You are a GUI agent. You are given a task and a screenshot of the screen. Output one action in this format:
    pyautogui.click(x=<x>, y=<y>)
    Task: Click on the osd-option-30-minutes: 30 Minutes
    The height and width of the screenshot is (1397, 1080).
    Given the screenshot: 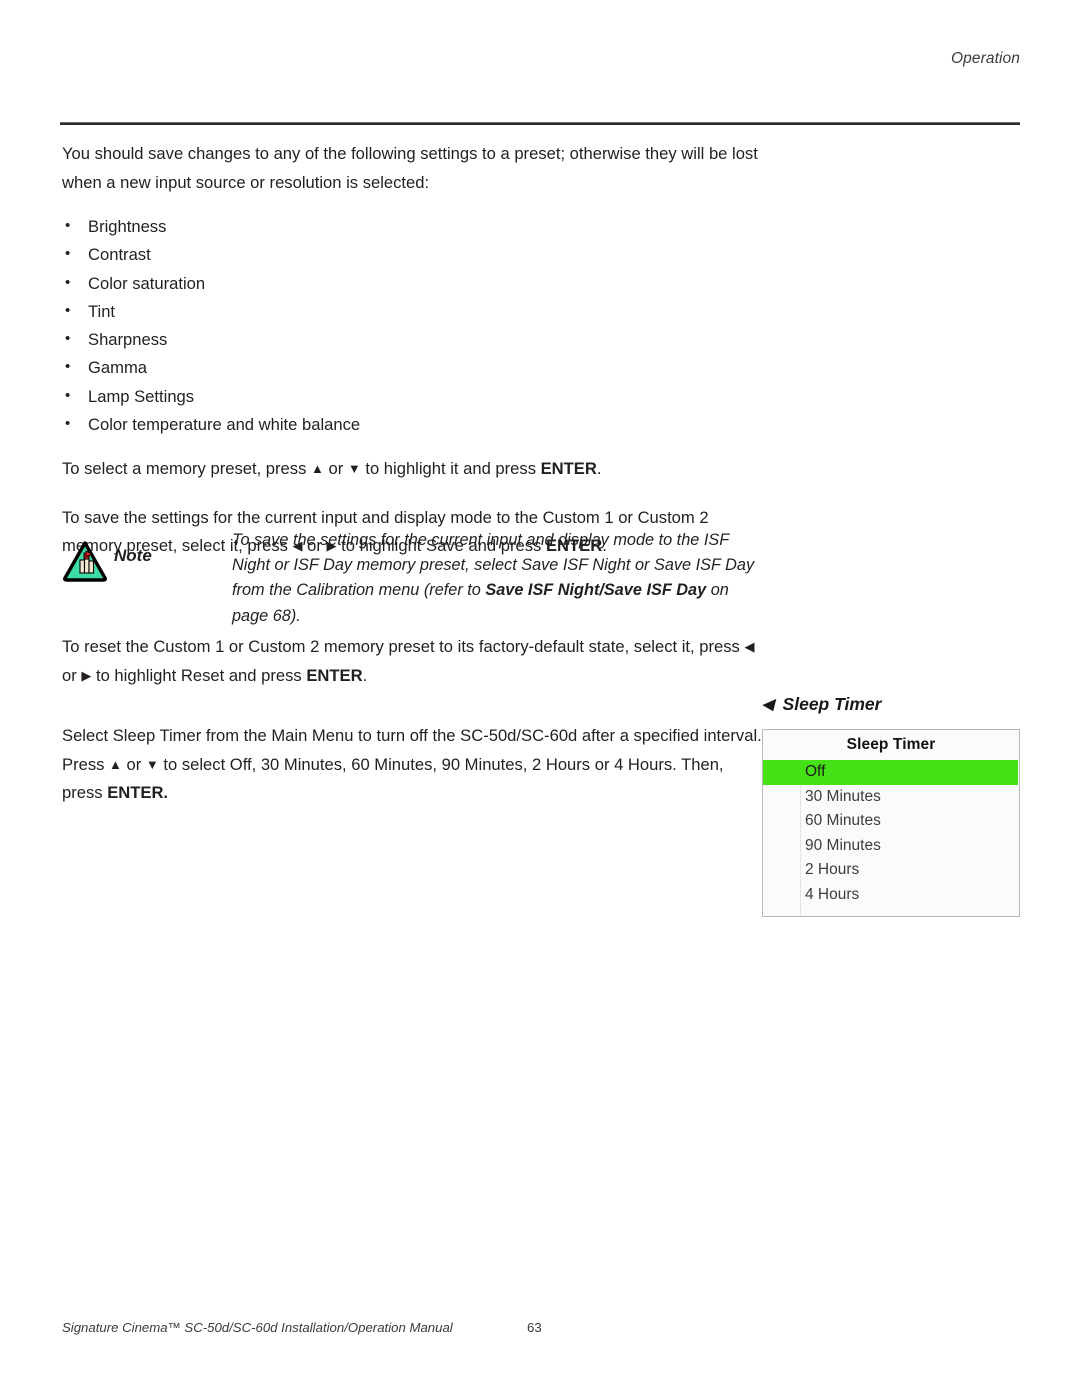 What is the action you would take?
    pyautogui.click(x=891, y=797)
    